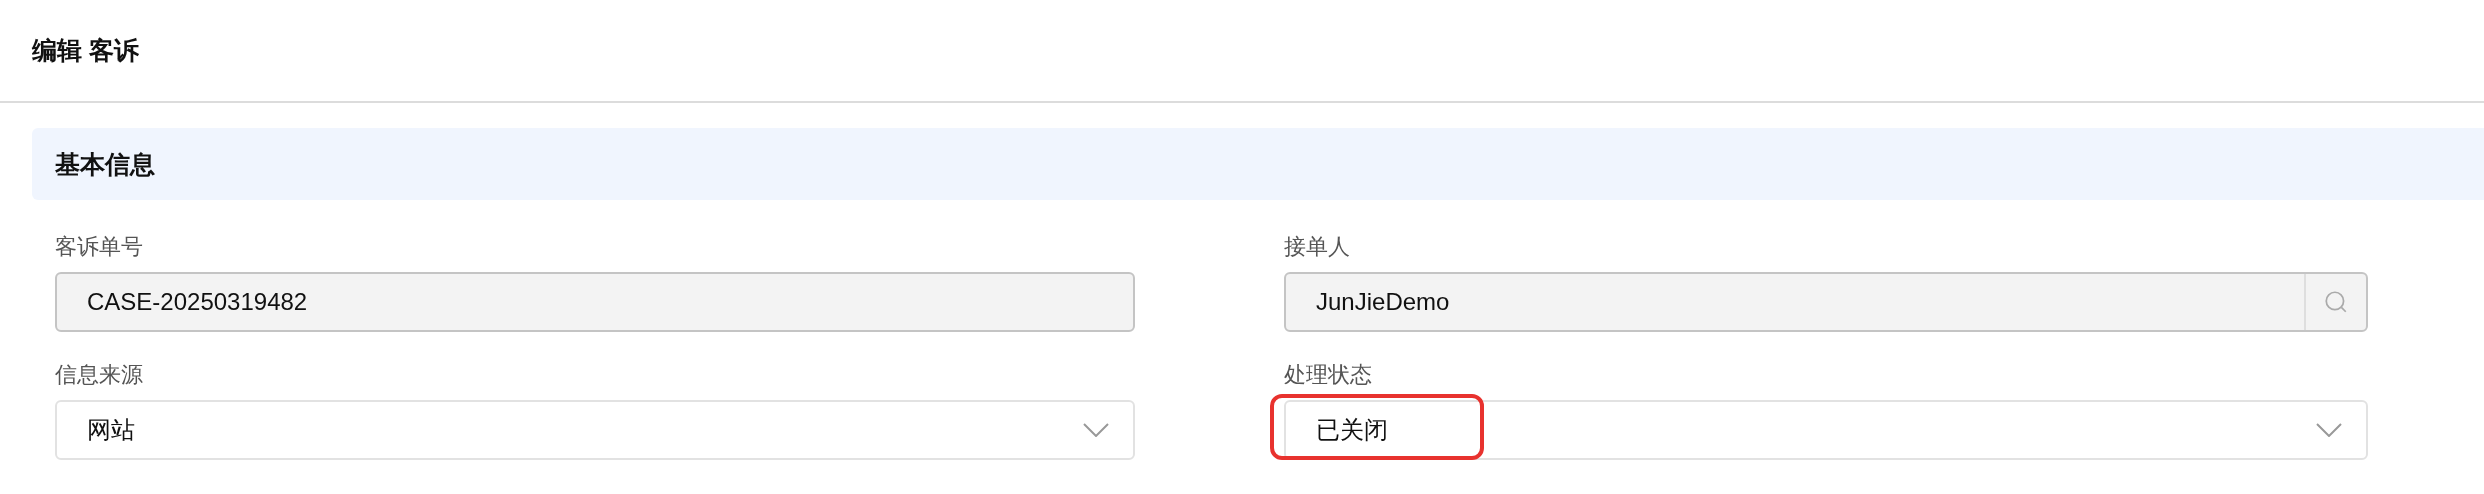 The image size is (2484, 494). Describe the element at coordinates (595, 430) in the screenshot. I see `select-field: 网站` at that location.